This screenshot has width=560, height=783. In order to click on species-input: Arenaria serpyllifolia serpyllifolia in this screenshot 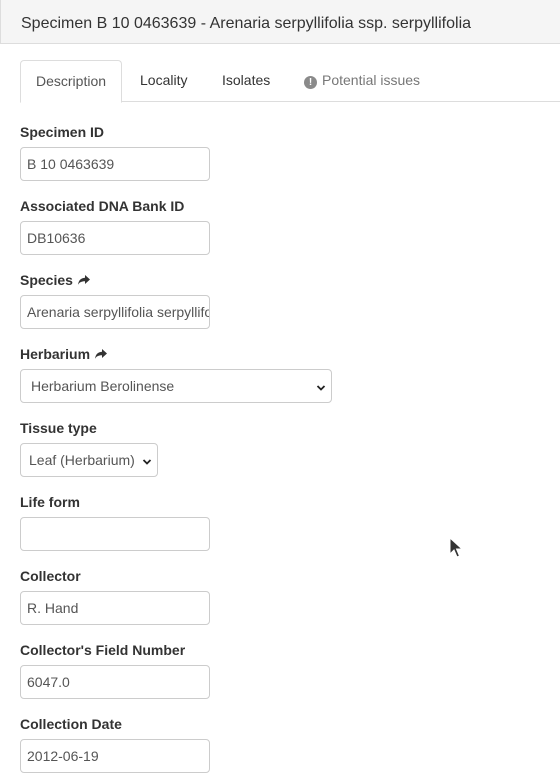, I will do `click(115, 312)`.